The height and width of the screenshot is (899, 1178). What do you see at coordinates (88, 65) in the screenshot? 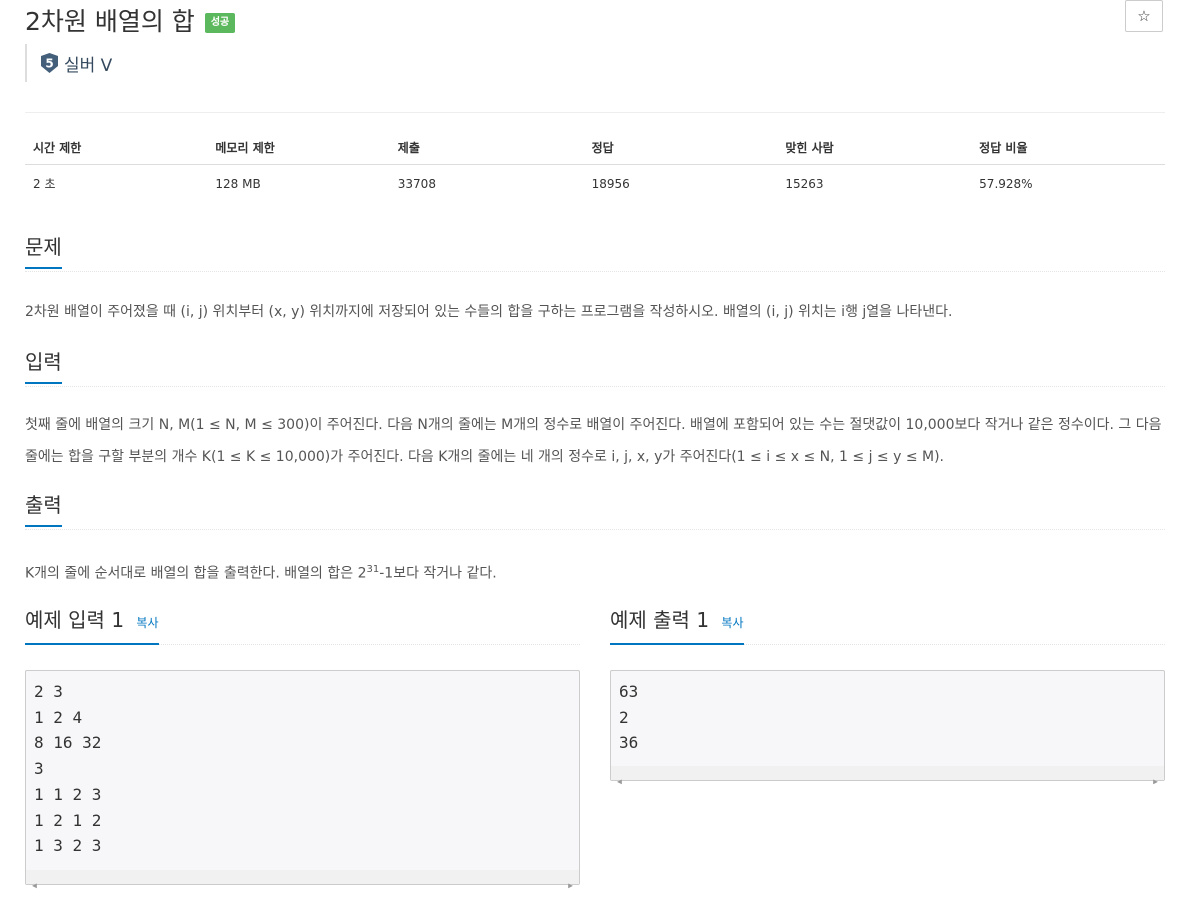
I see `tier-label: 실버 V` at bounding box center [88, 65].